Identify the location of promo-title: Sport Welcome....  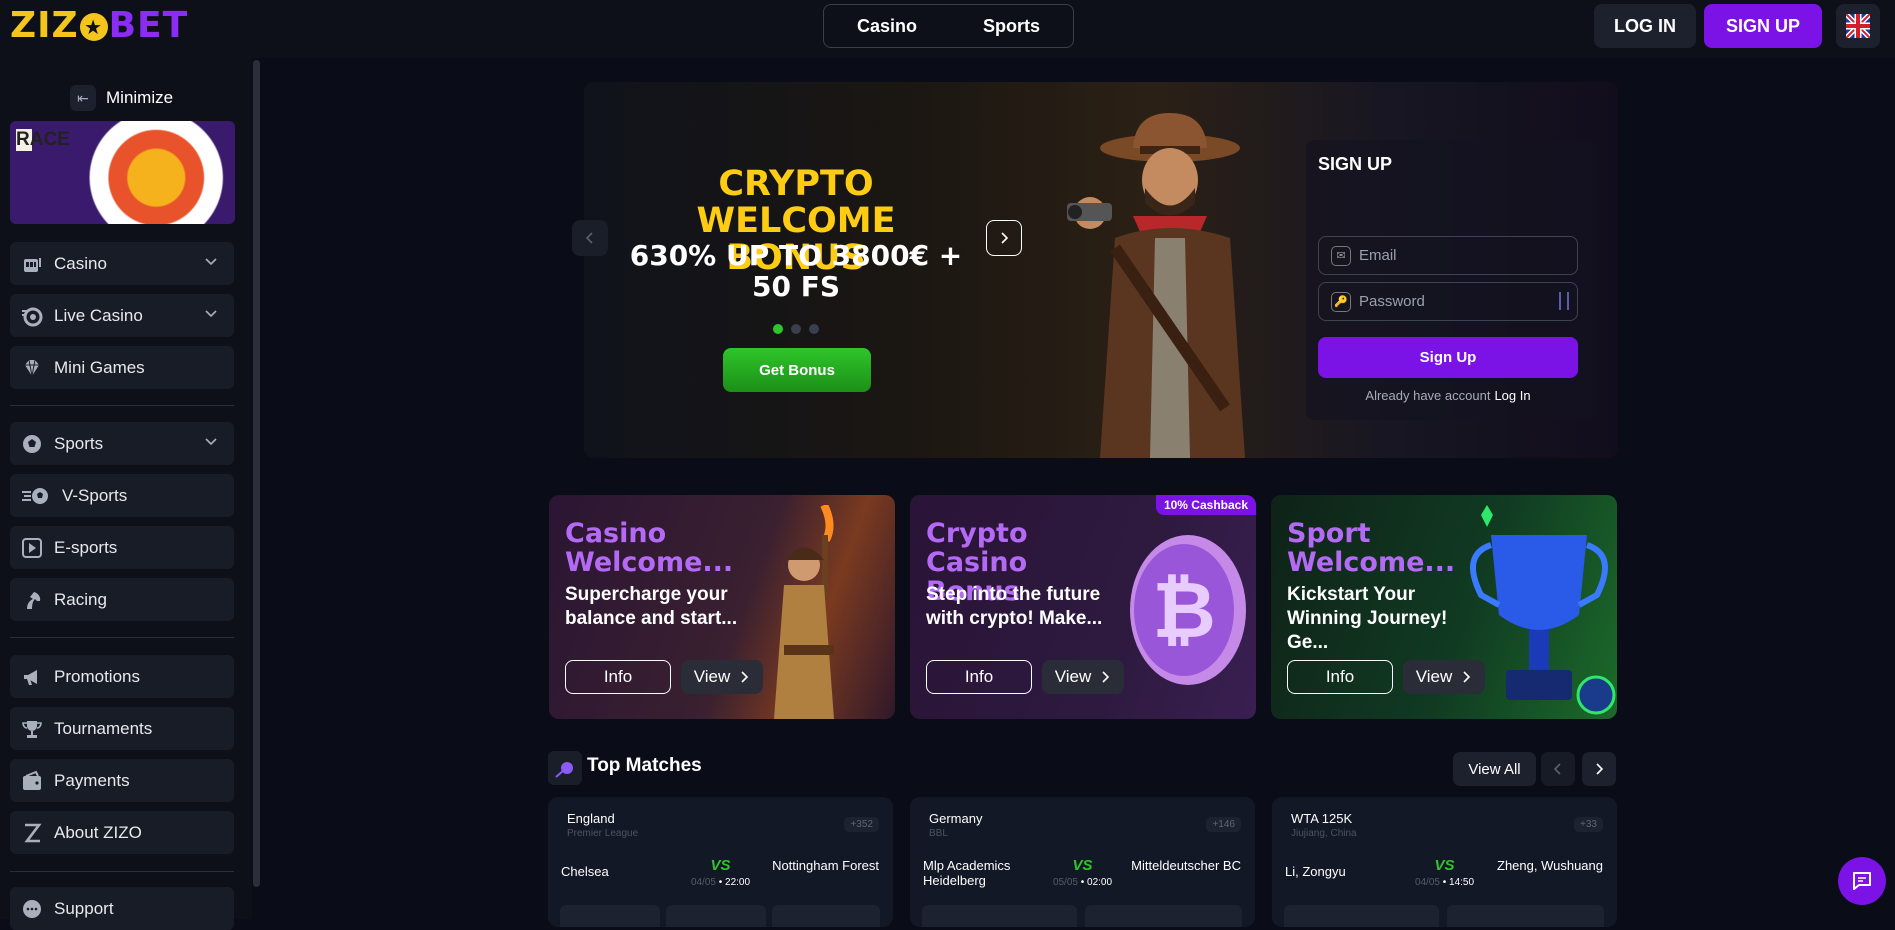
(1371, 548).